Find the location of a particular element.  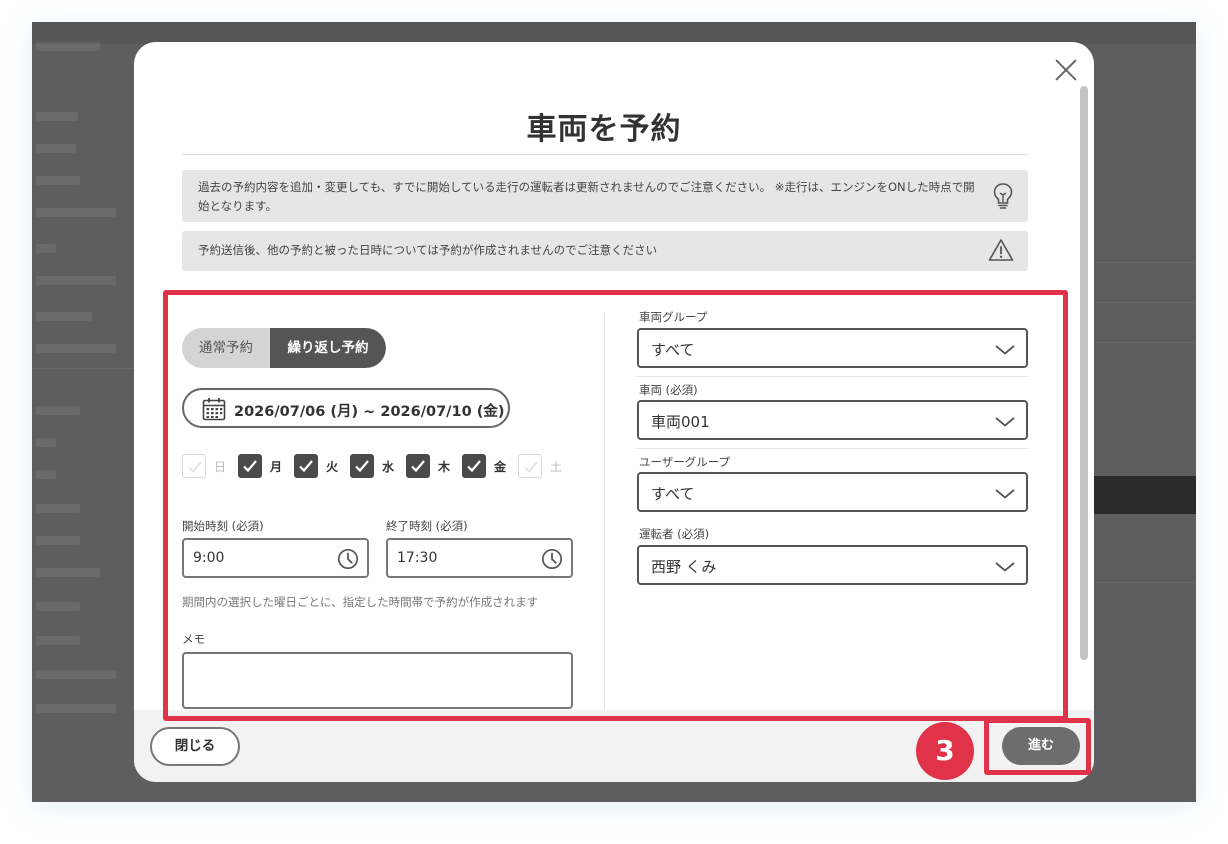

step-number-badge: 3 is located at coordinates (945, 751).